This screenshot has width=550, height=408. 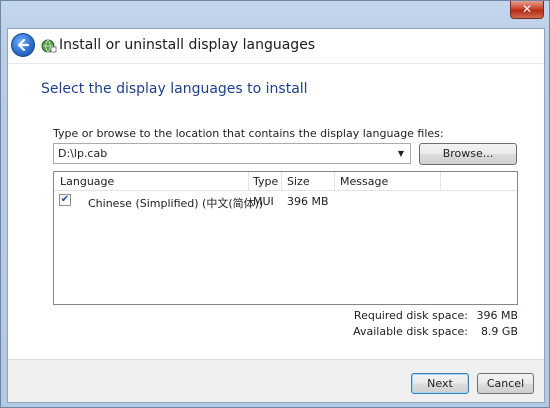 I want to click on next-button: Next, so click(x=440, y=383).